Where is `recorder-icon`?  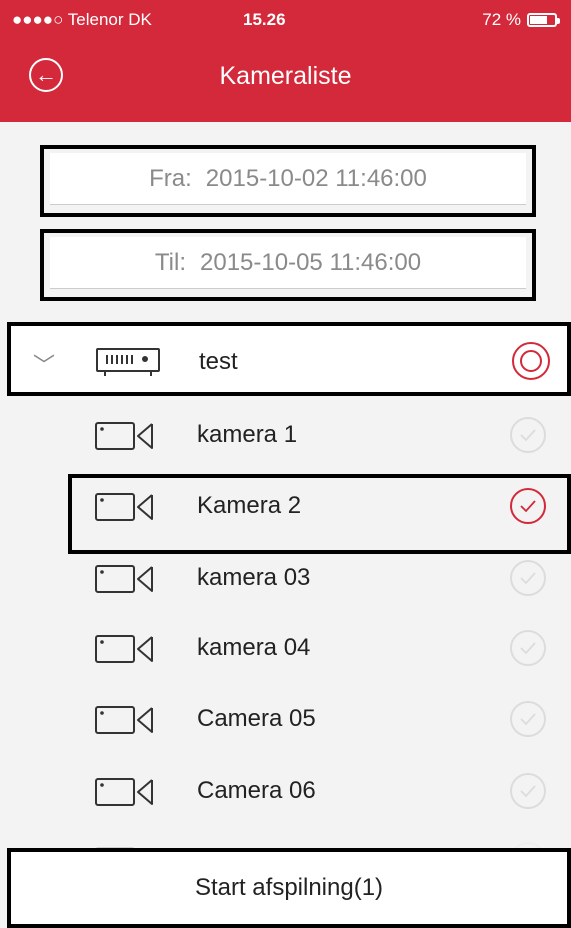 recorder-icon is located at coordinates (128, 362).